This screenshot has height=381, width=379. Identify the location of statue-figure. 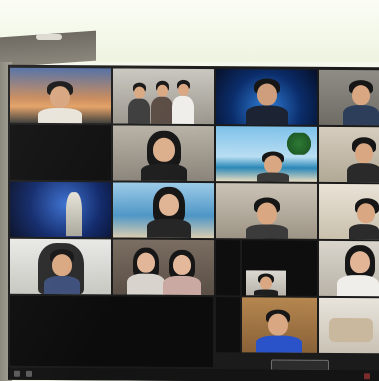
(74, 214).